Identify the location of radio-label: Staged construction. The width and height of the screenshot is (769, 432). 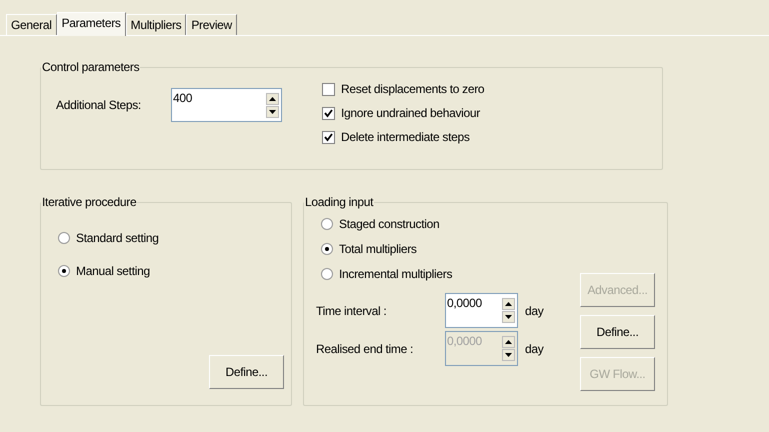
(389, 224).